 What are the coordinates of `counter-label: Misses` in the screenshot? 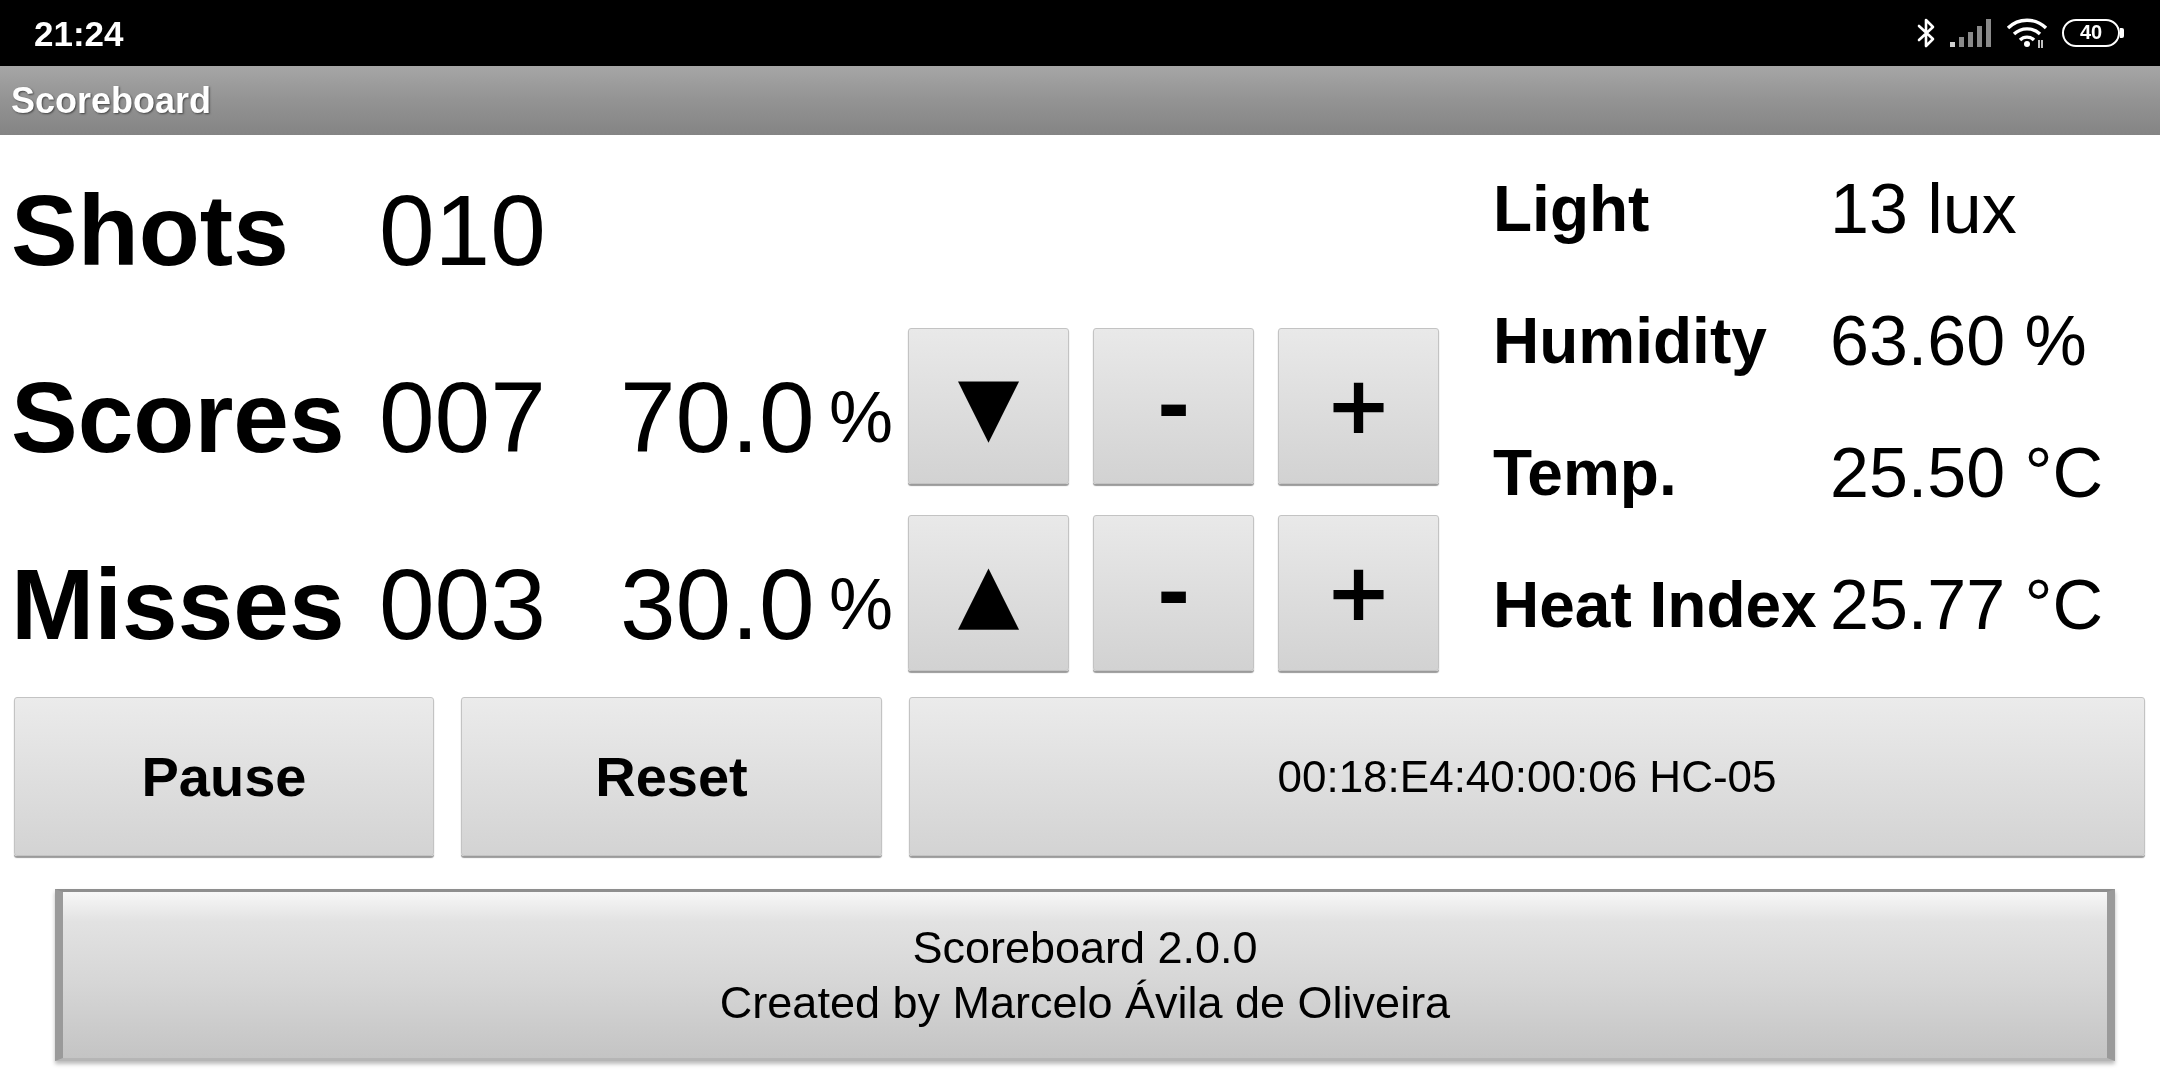 It's located at (178, 603).